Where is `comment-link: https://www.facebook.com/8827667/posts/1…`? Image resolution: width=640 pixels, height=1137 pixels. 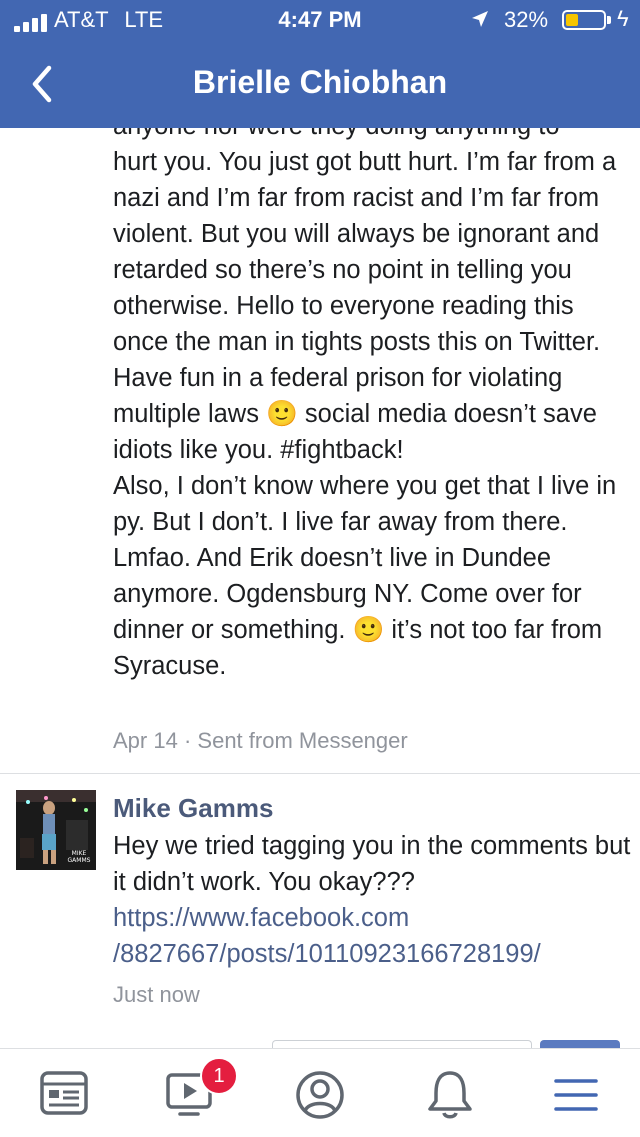 comment-link: https://www.facebook.com/8827667/posts/1… is located at coordinates (327, 936).